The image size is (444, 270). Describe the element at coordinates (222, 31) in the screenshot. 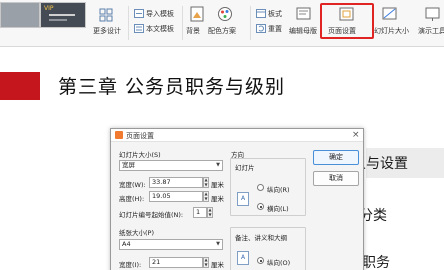

I see `color-scheme-button: 配色方案` at that location.